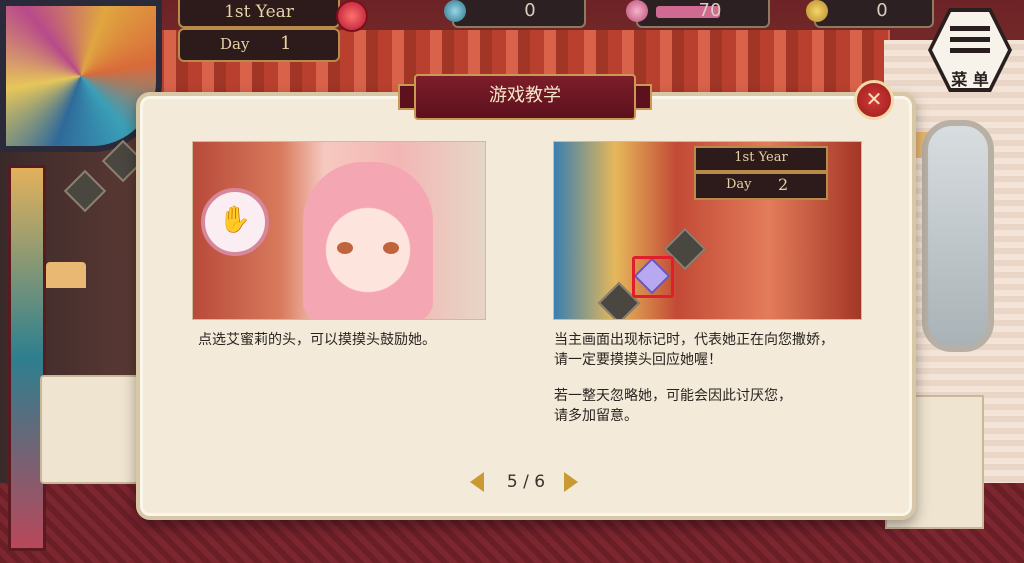  What do you see at coordinates (638, 360) in the screenshot?
I see `right-caption-line-2: 请一定要摸摸头回应她喔！` at bounding box center [638, 360].